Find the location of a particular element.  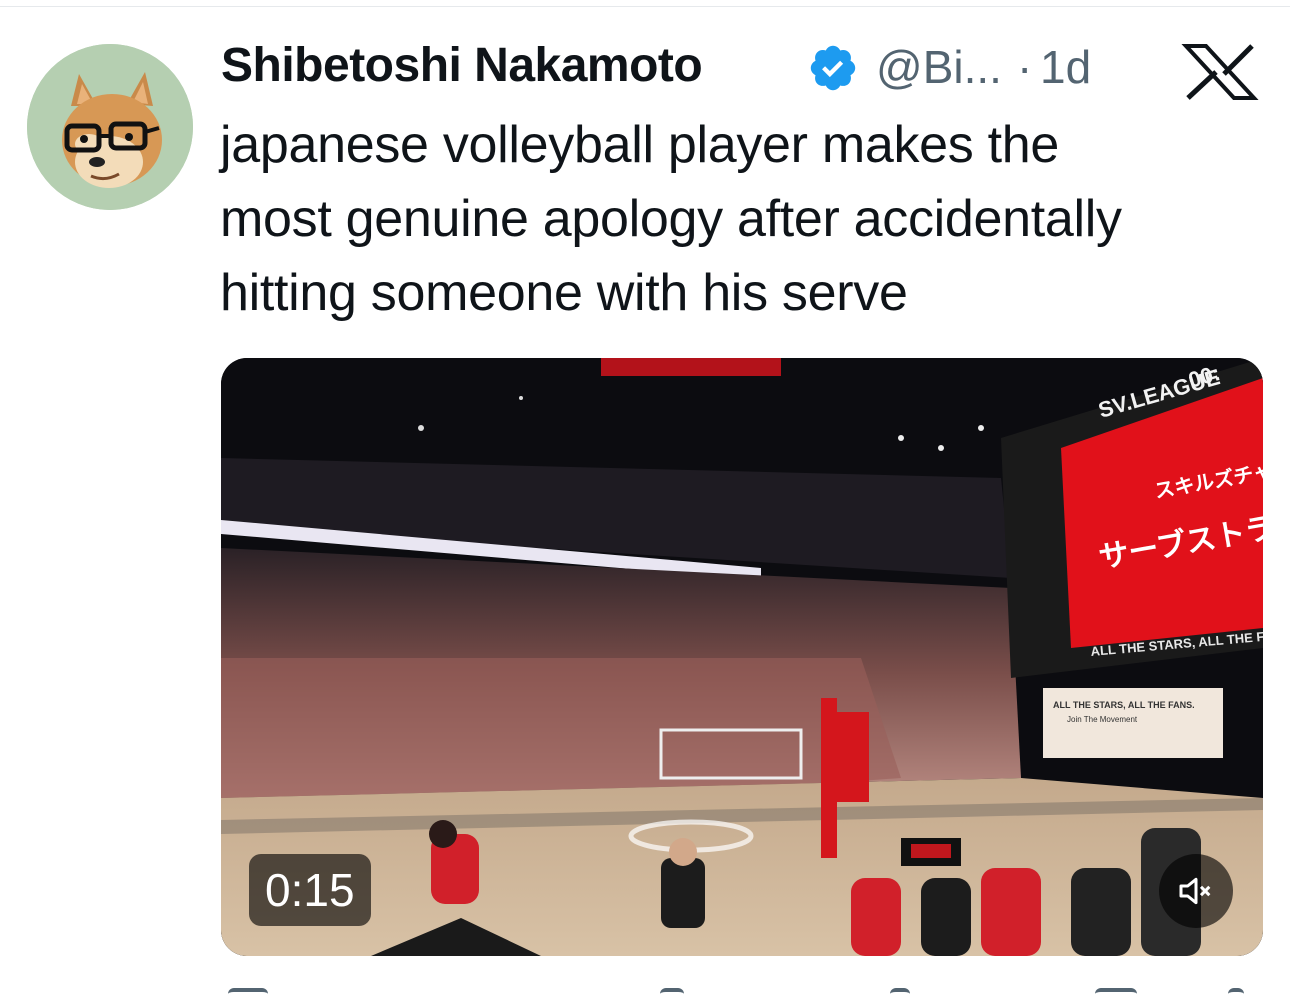

mute-toggle-button is located at coordinates (1196, 891).